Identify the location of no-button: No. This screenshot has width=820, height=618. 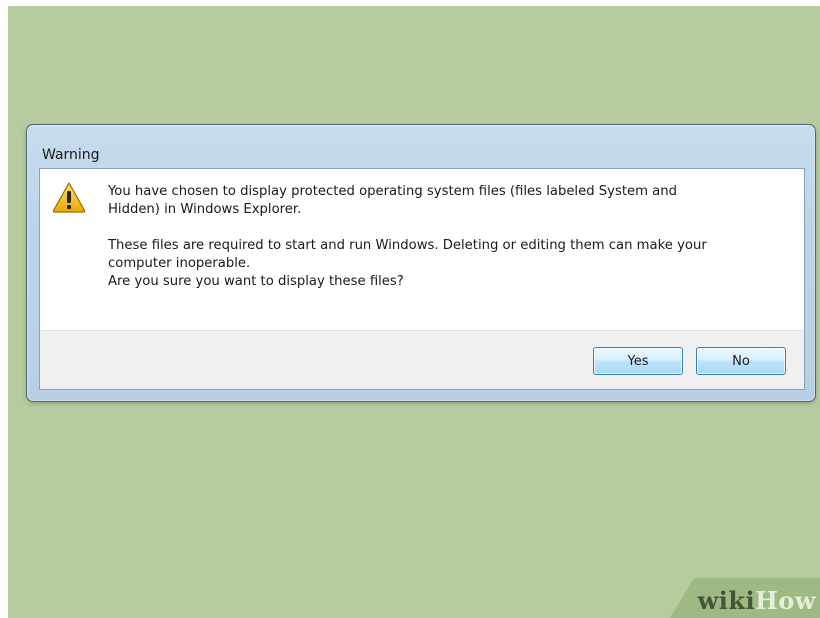
(741, 361).